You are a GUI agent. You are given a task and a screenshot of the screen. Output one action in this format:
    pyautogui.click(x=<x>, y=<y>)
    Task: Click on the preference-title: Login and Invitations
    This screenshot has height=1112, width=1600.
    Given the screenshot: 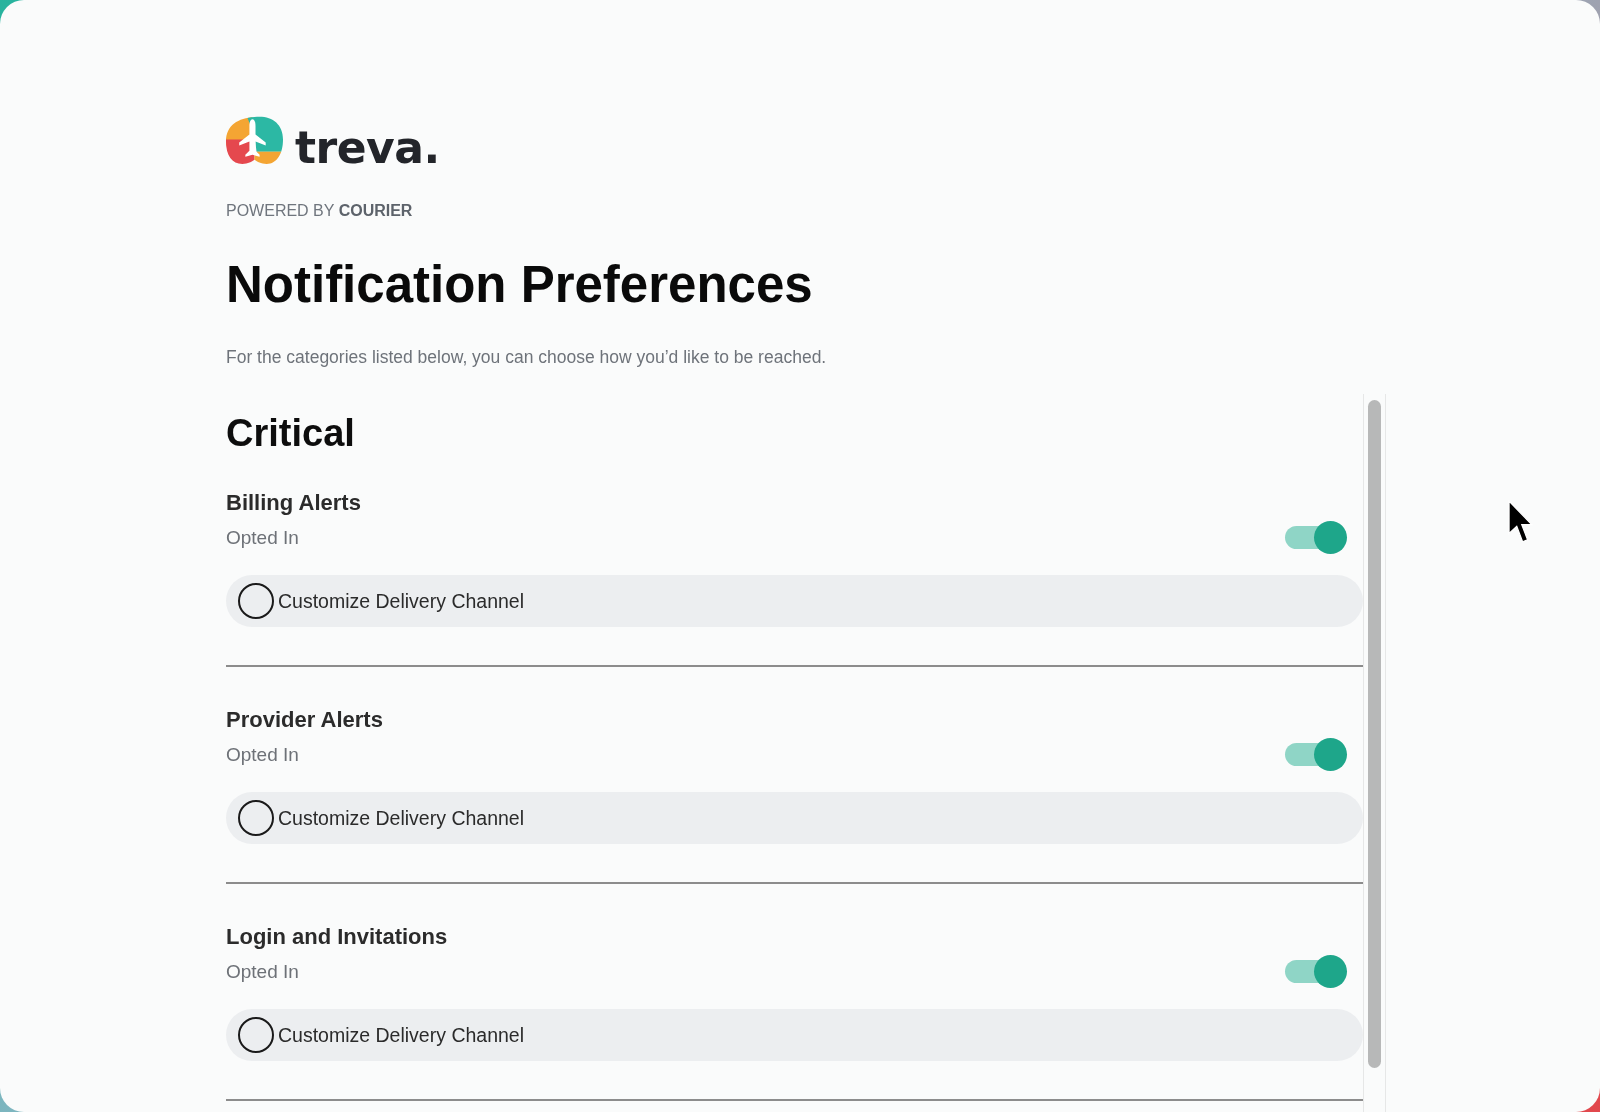 What is the action you would take?
    pyautogui.click(x=337, y=937)
    